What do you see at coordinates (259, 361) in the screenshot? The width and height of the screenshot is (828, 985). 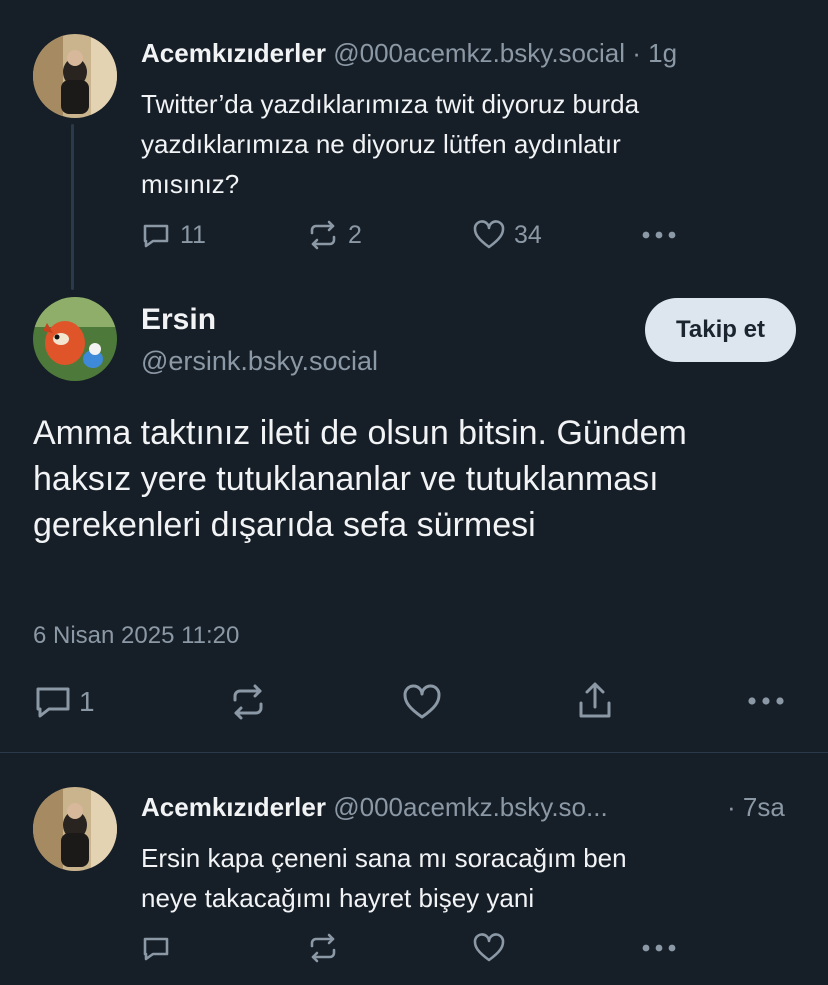 I see `handle: @ersink.bsky.social` at bounding box center [259, 361].